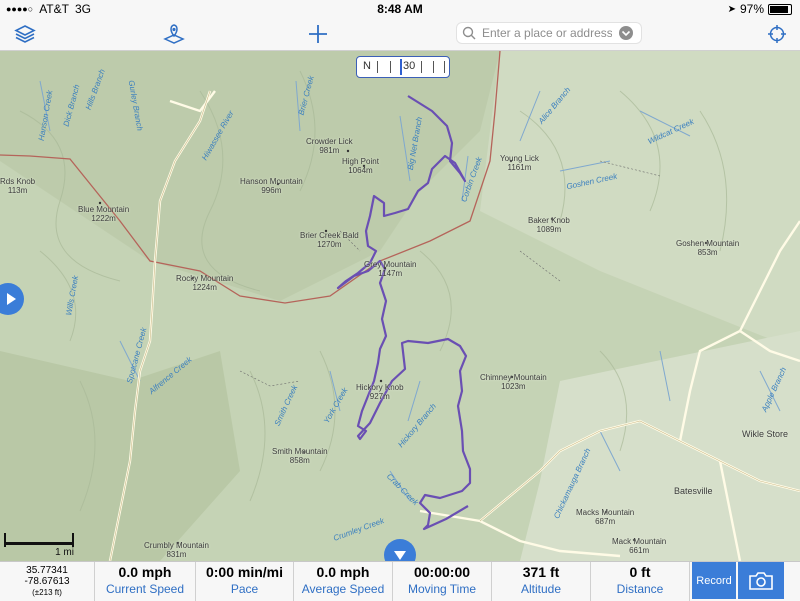 This screenshot has height=601, width=800. Describe the element at coordinates (47, 570) in the screenshot. I see `latitude: 35.77341` at that location.